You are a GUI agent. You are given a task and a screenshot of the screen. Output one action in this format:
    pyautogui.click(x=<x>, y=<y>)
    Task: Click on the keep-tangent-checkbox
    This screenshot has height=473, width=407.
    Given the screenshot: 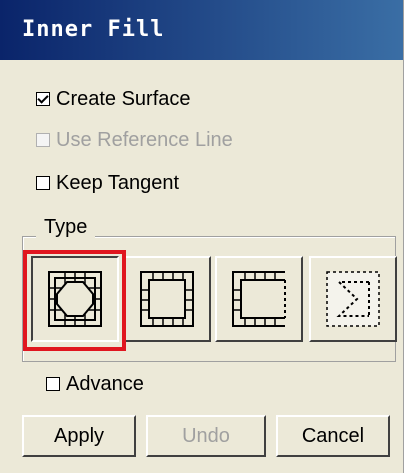 What is the action you would take?
    pyautogui.click(x=43, y=183)
    